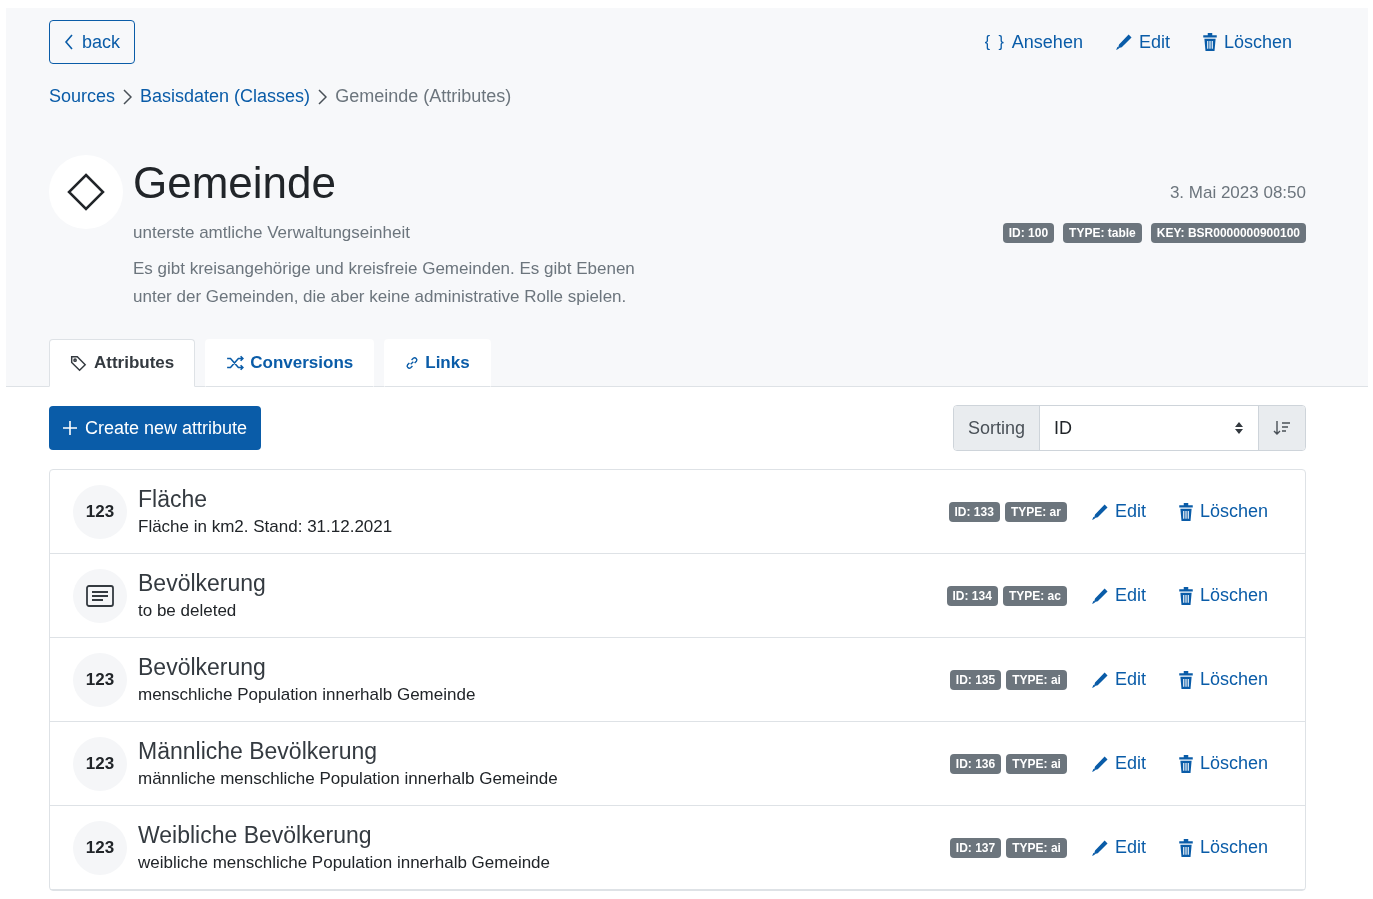 The image size is (1373, 899). I want to click on info-badge: ID: 100, so click(1028, 233).